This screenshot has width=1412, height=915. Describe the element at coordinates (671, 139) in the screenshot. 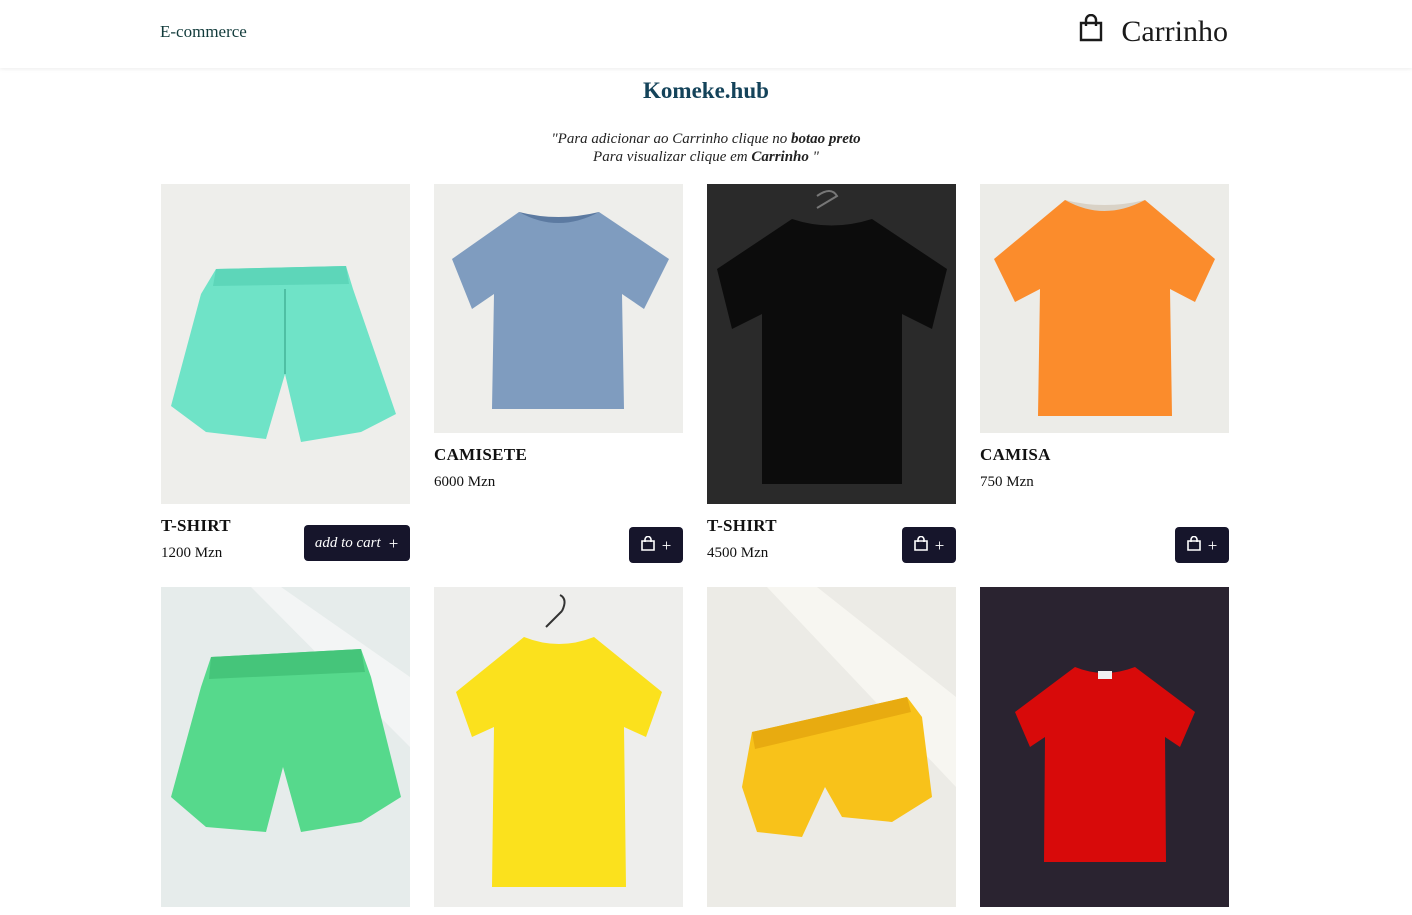

I see `instructions-line1: "Para adicionar ao Carrinho clique no` at that location.